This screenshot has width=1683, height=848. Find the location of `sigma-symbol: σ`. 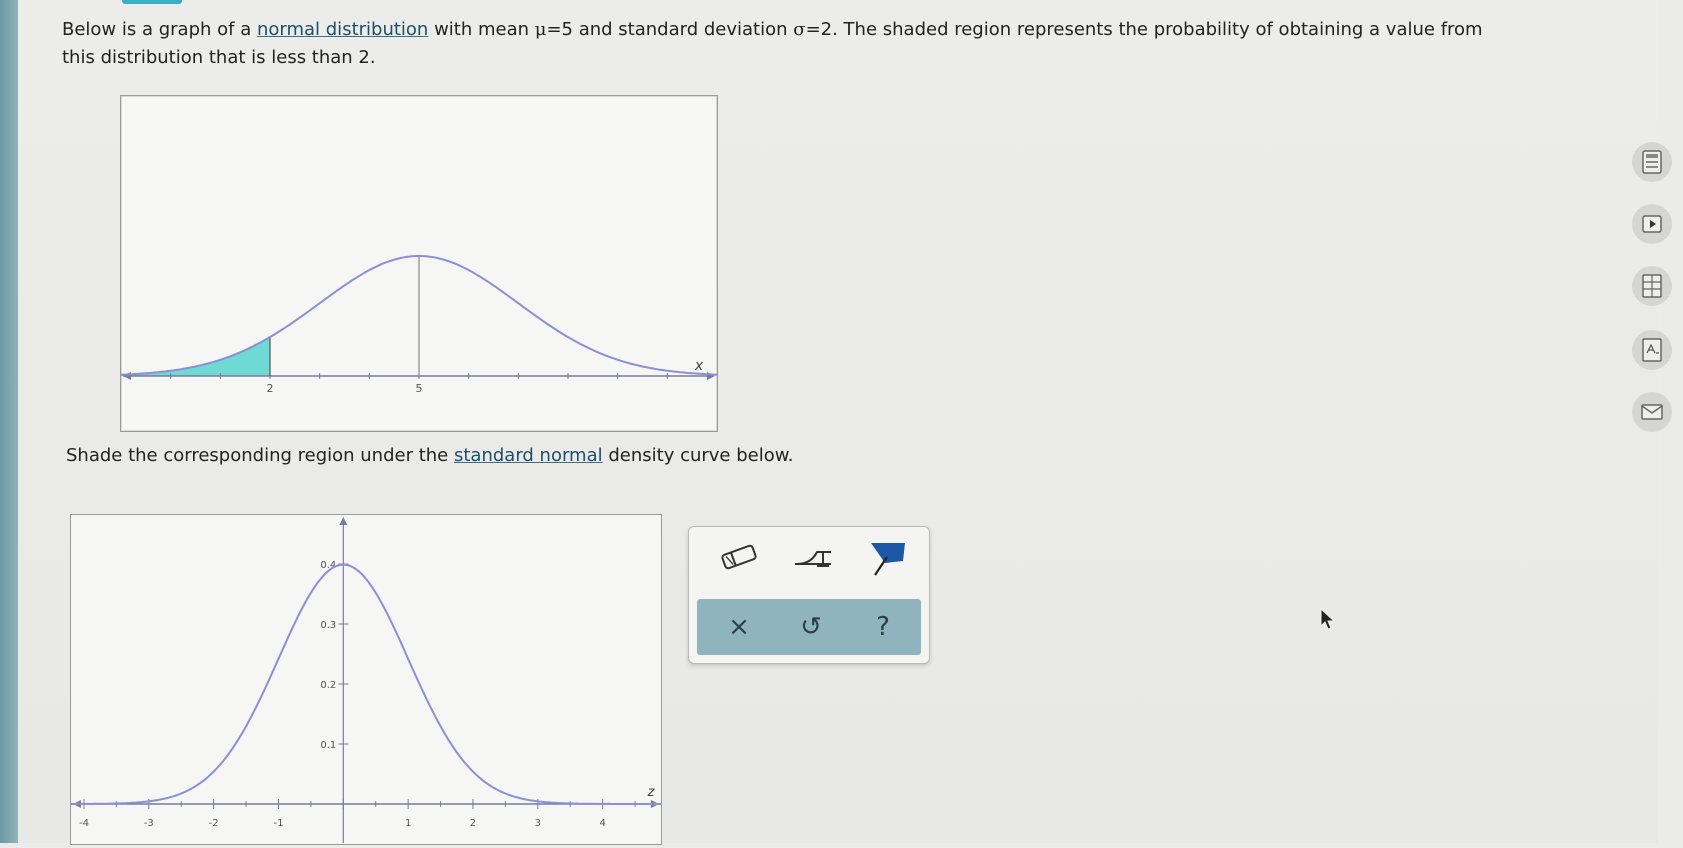

sigma-symbol: σ is located at coordinates (799, 29).